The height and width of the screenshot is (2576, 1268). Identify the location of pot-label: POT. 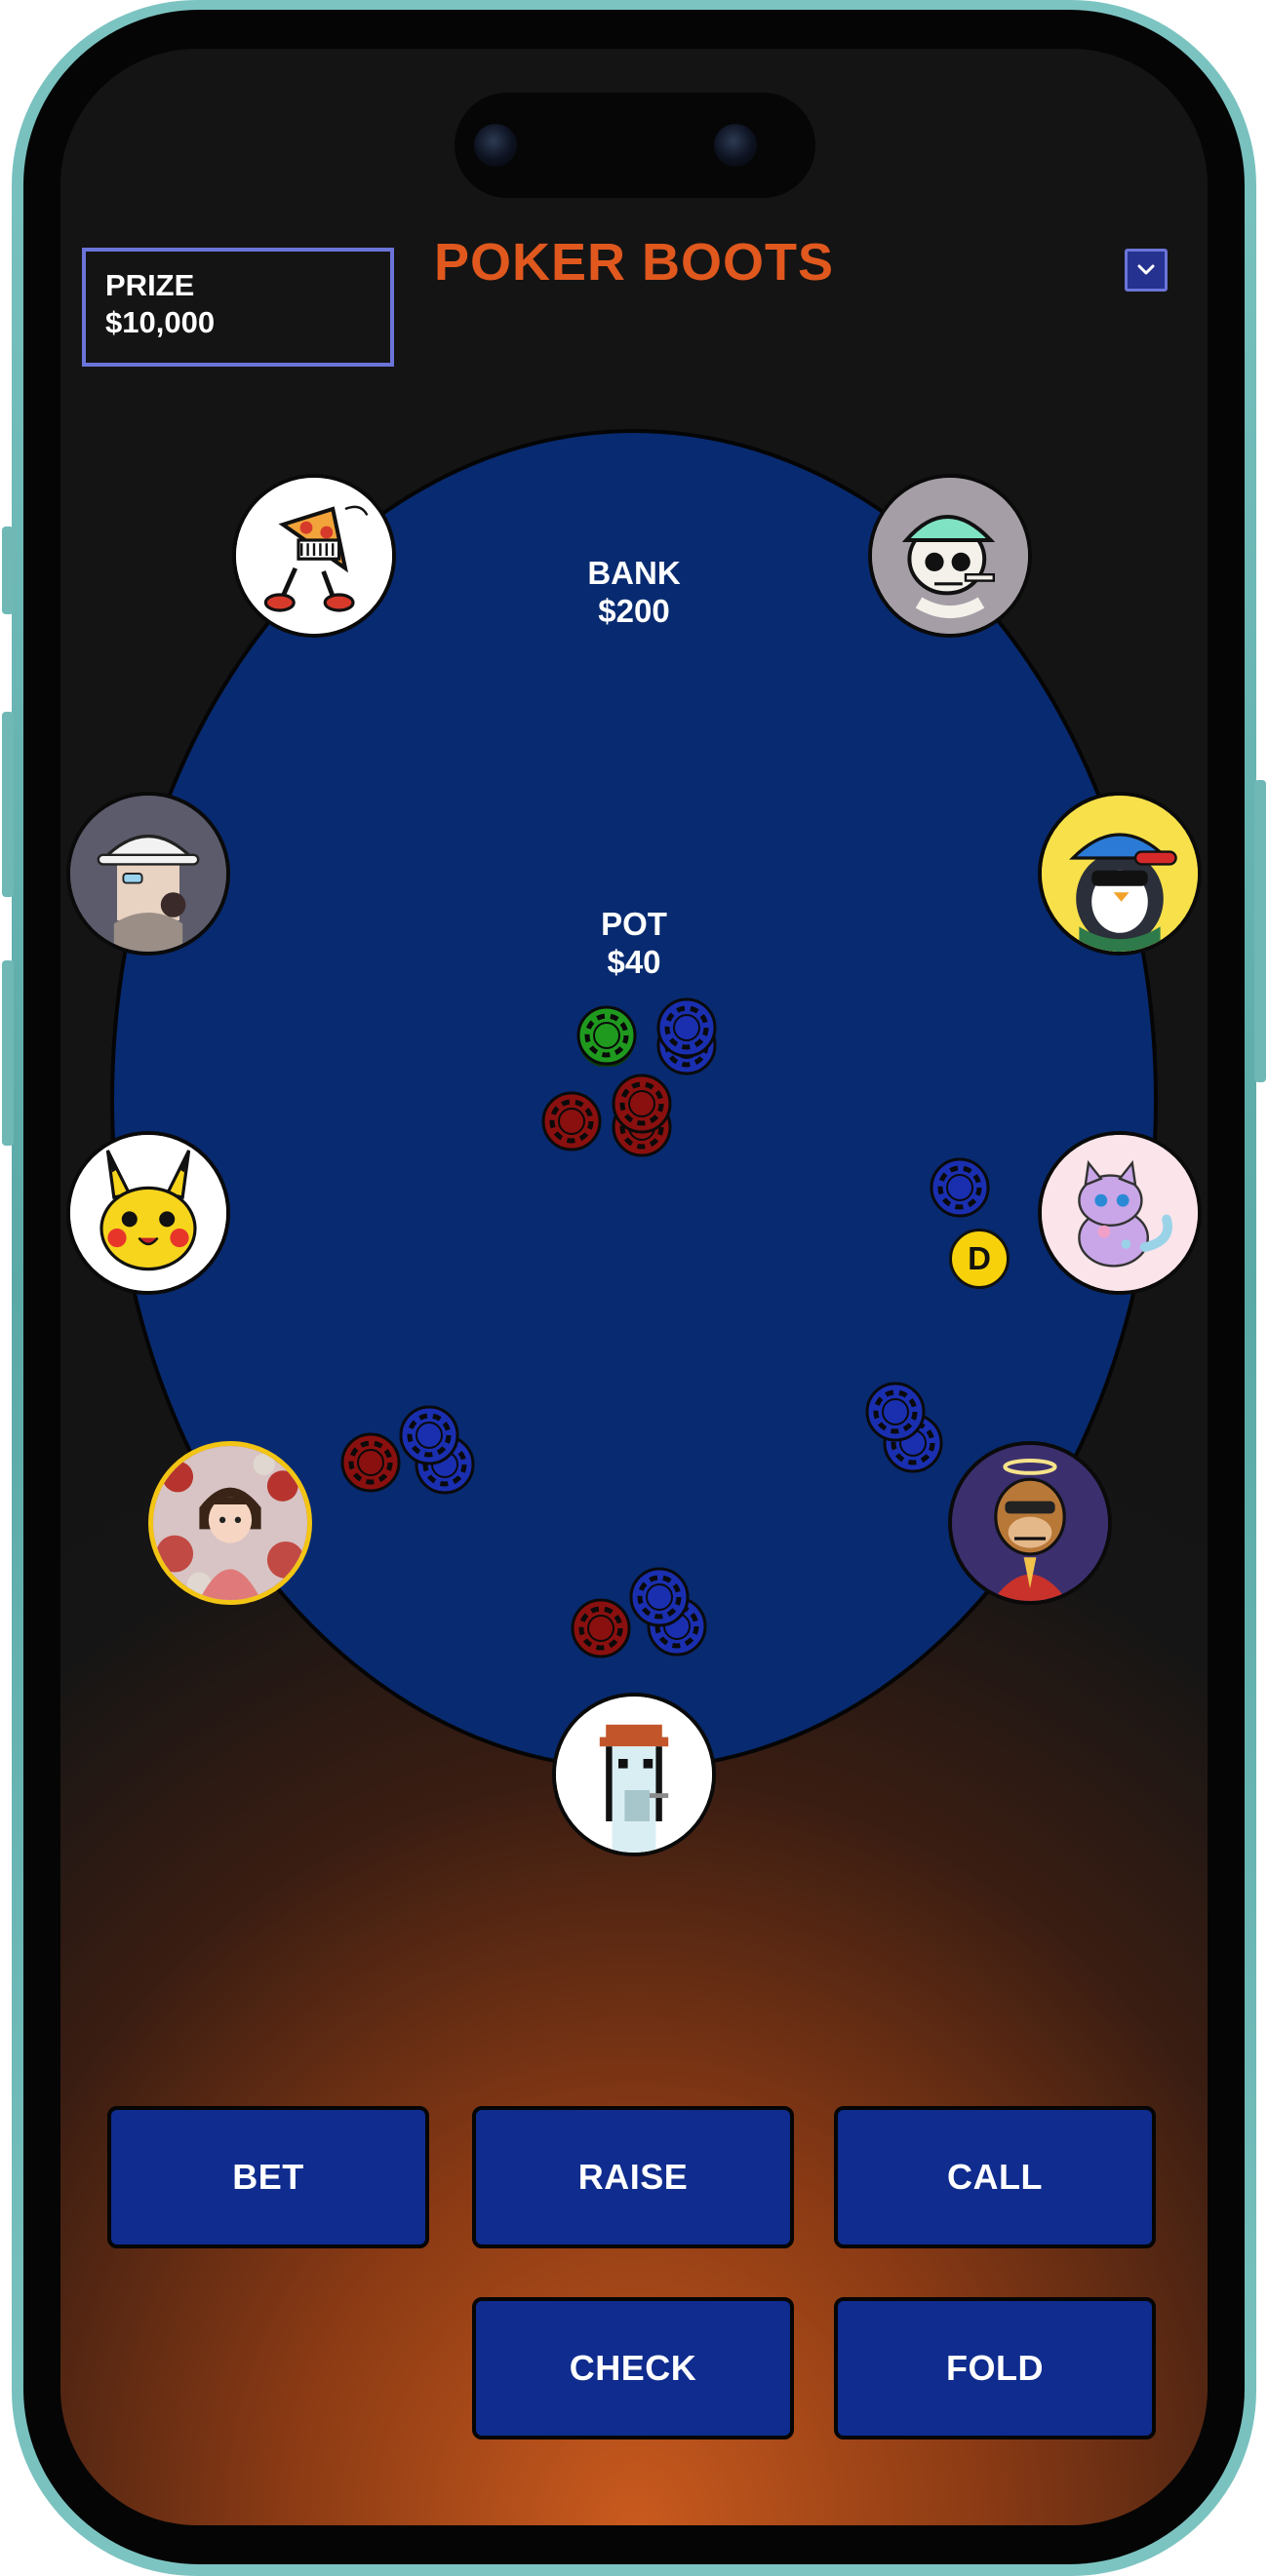
(634, 924).